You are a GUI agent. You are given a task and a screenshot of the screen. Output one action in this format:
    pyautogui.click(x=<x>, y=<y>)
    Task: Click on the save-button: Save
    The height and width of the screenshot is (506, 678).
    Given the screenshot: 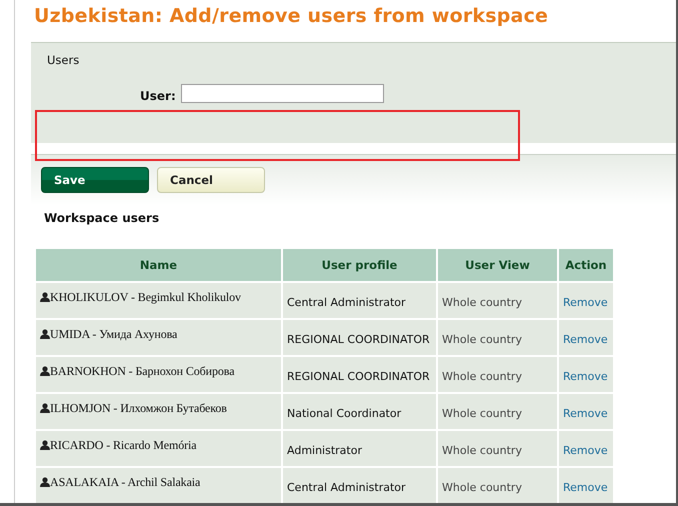 What is the action you would take?
    pyautogui.click(x=95, y=180)
    